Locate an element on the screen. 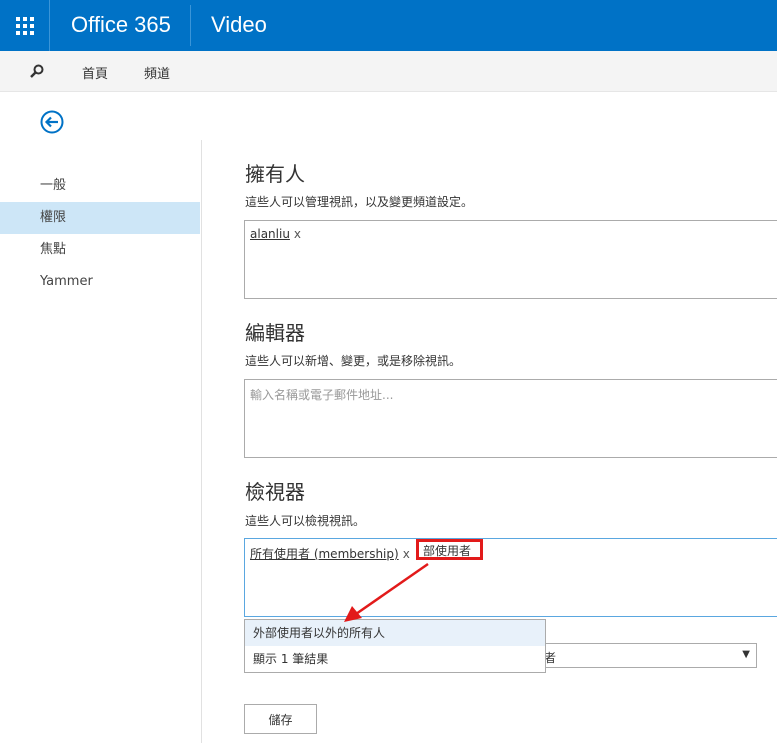  annotation-arrow-icon is located at coordinates (386, 592).